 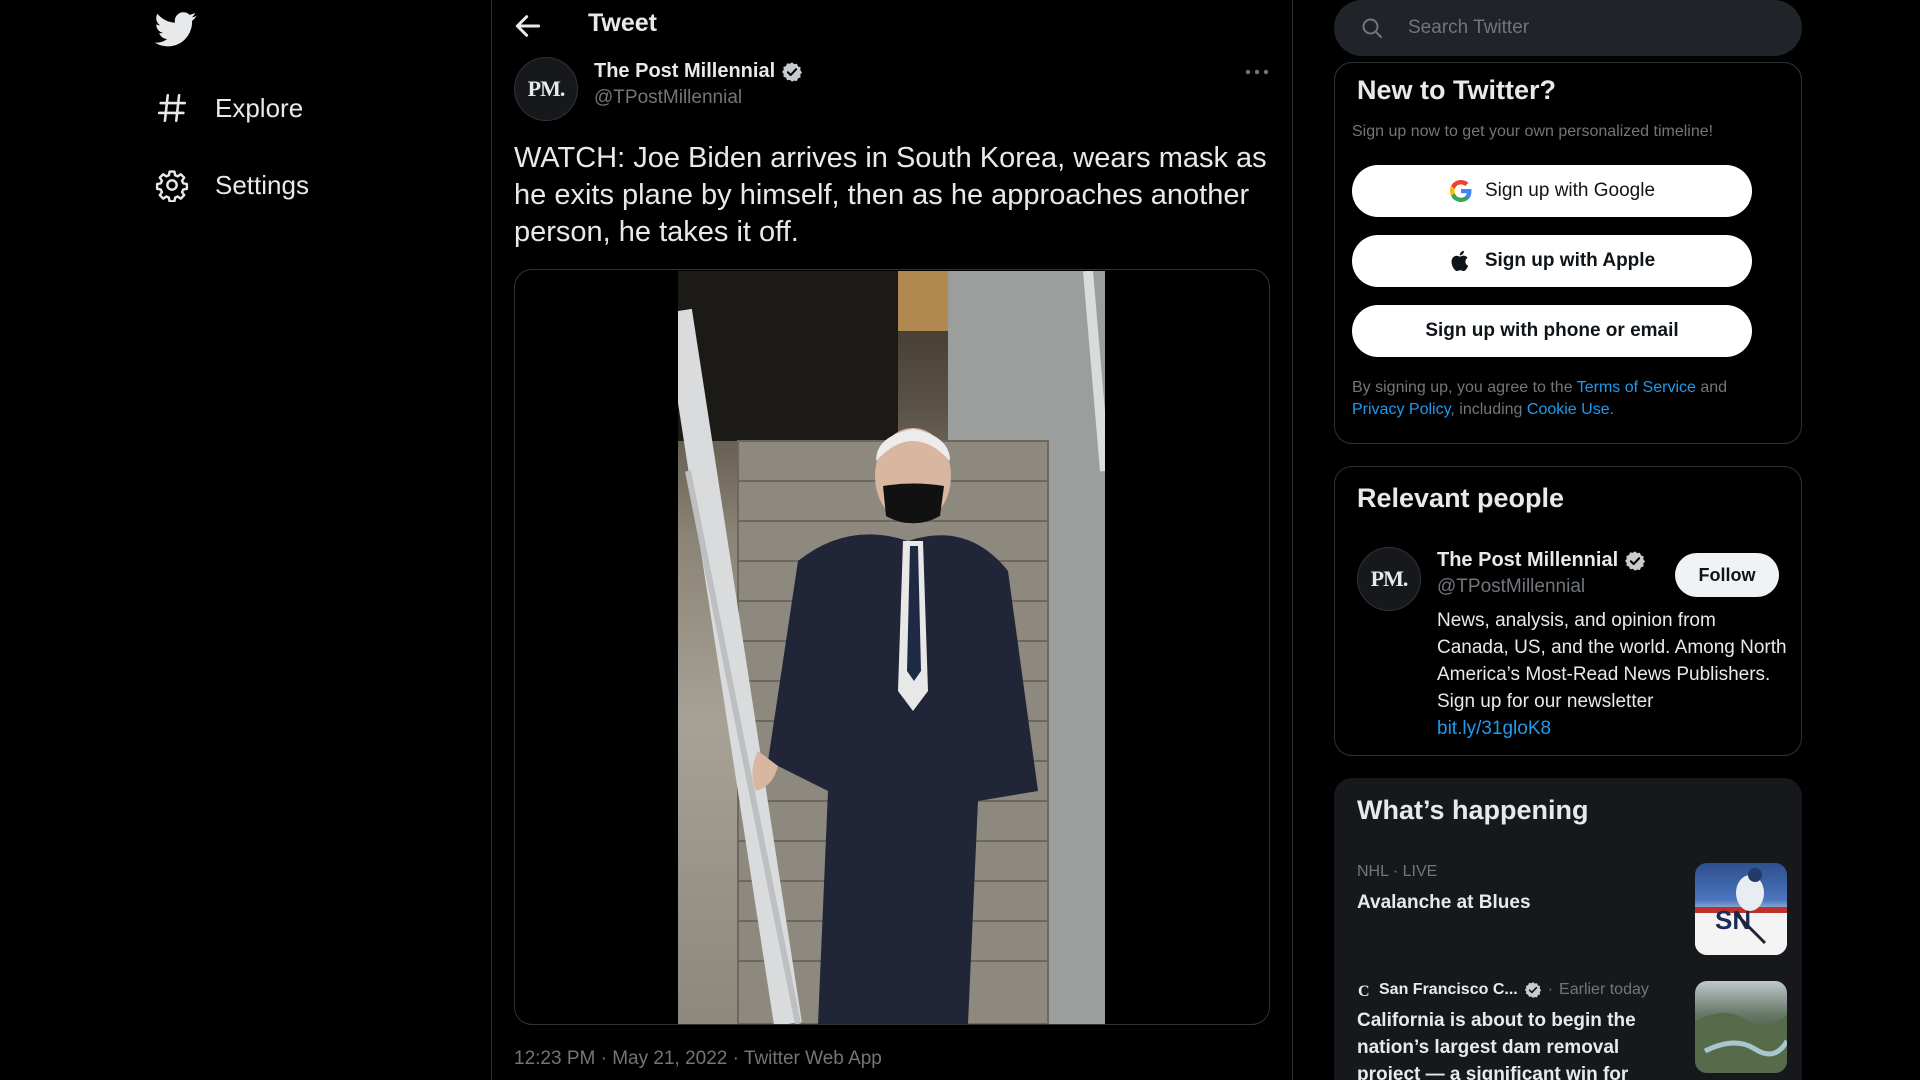 What do you see at coordinates (684, 71) in the screenshot?
I see `author-name: The Post Millennial` at bounding box center [684, 71].